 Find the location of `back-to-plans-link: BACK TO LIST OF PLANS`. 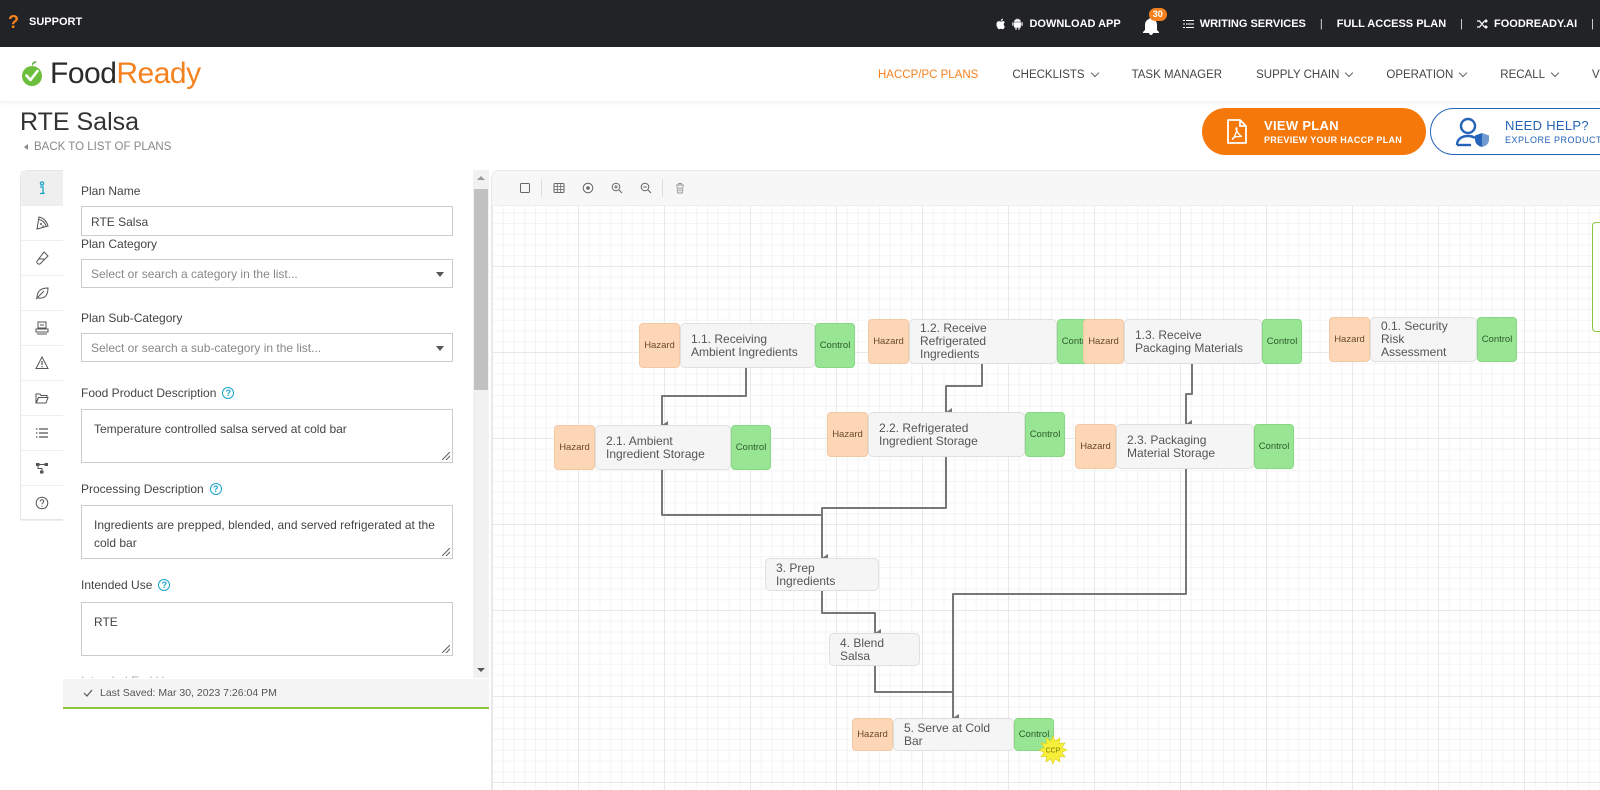

back-to-plans-link: BACK TO LIST OF PLANS is located at coordinates (97, 147).